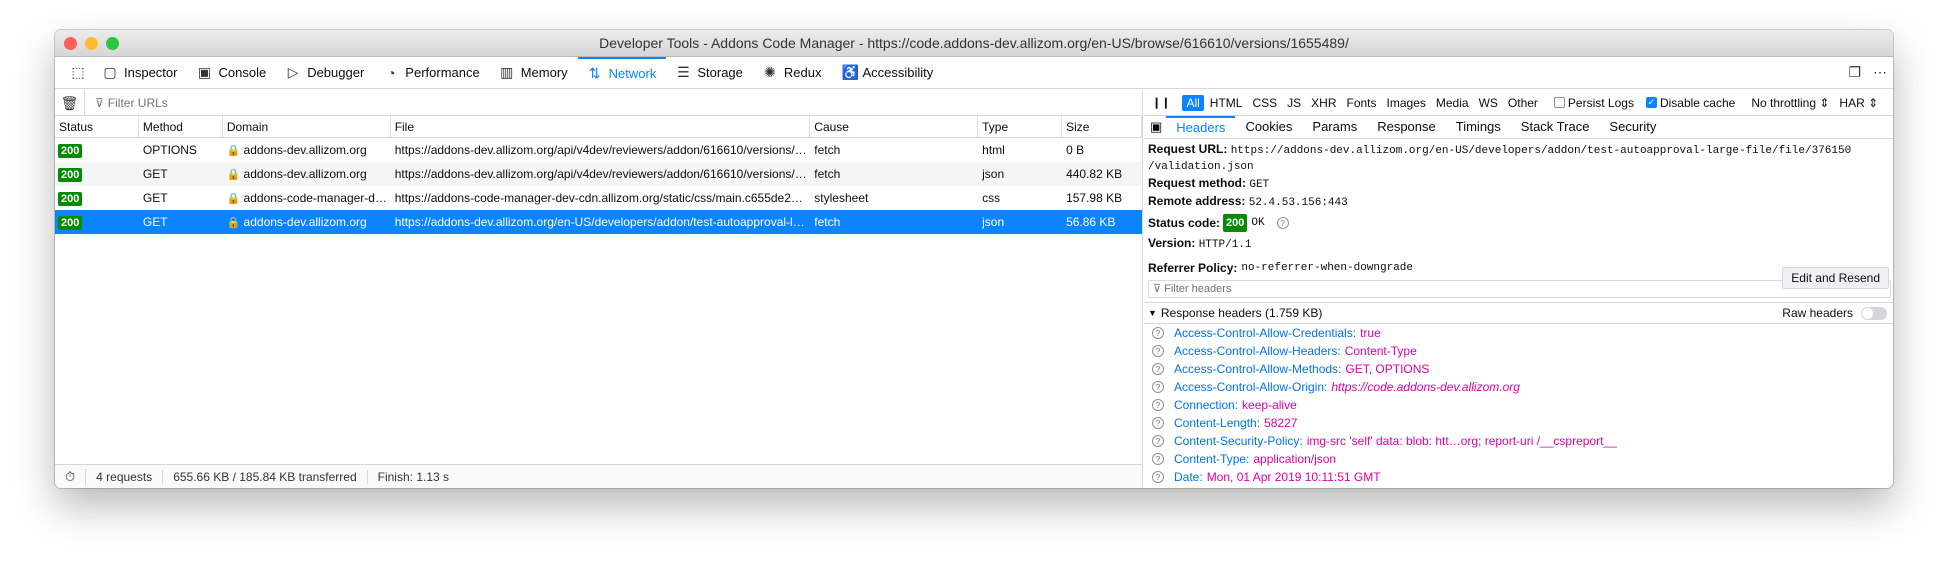 The image size is (1947, 568). I want to click on raw-headers-toggle, so click(1874, 313).